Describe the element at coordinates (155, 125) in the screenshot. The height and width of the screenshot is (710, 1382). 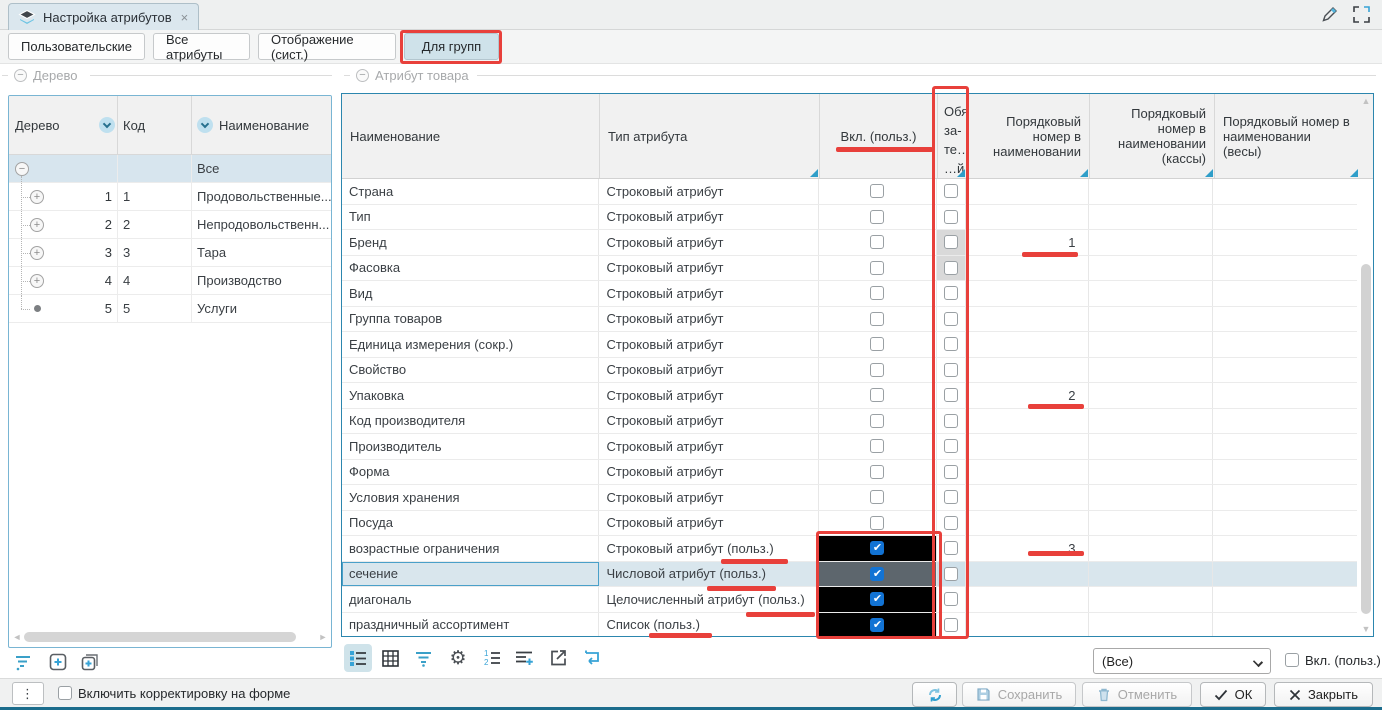
I see `code-column-header: Код` at that location.